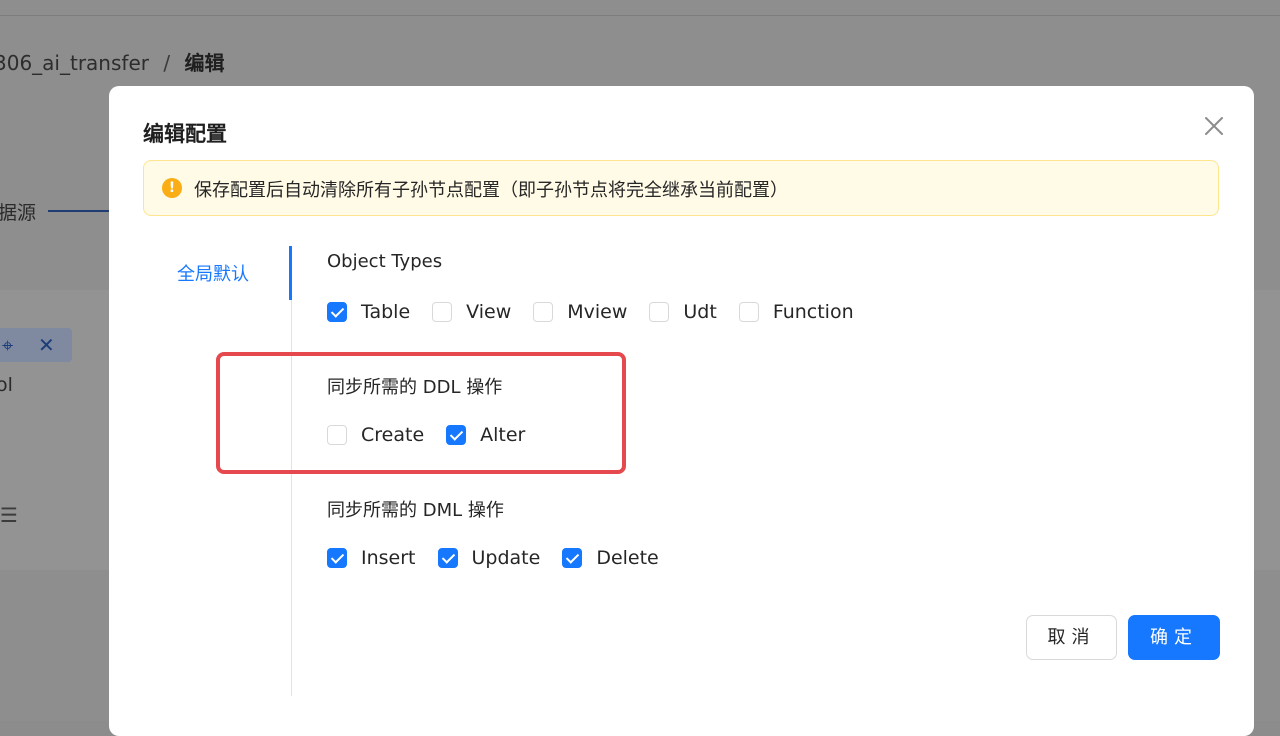  Describe the element at coordinates (385, 261) in the screenshot. I see `object-types-title: Object Types` at that location.